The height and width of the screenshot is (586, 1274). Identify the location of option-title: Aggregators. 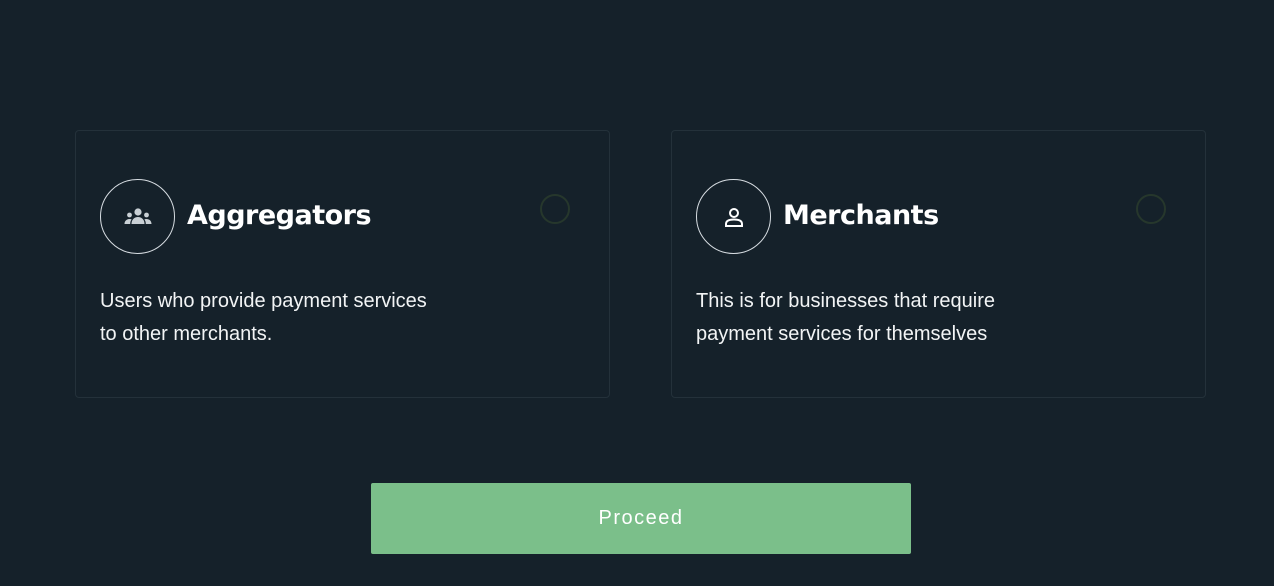
(279, 215).